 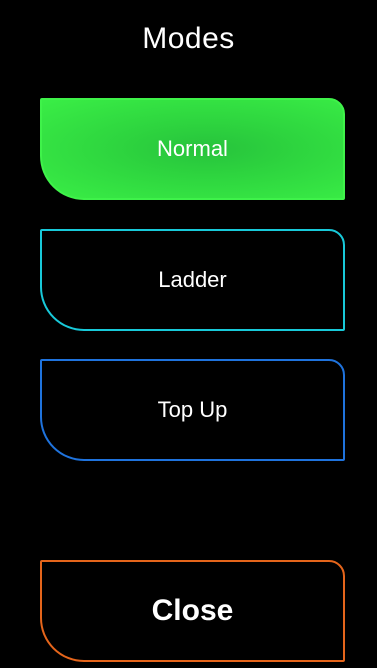 I want to click on mode-ladder-label: Ladder, so click(x=192, y=279).